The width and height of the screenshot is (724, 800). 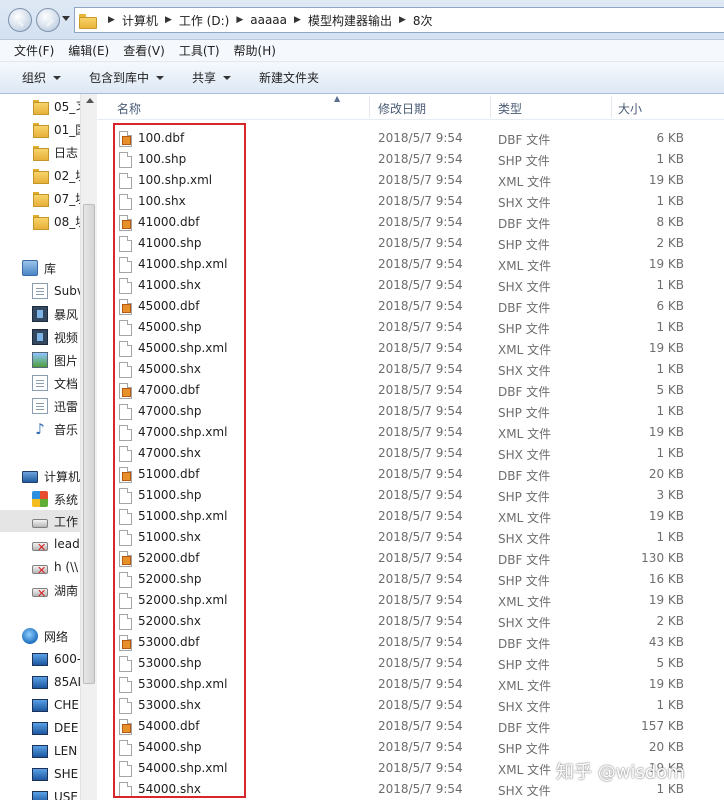 What do you see at coordinates (88, 50) in the screenshot?
I see `menu-edit: 编辑(E)` at bounding box center [88, 50].